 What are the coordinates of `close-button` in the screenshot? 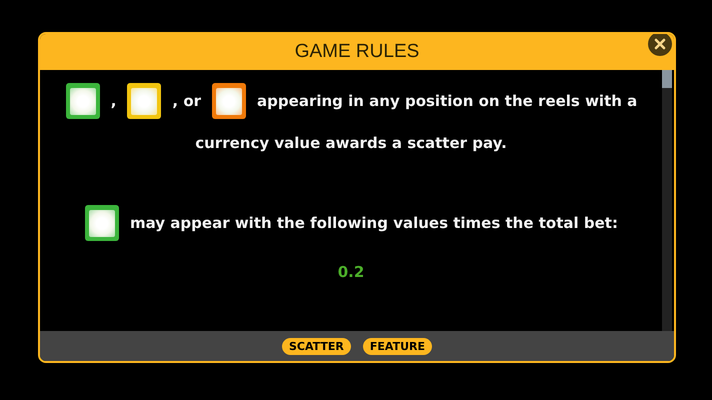 It's located at (660, 45).